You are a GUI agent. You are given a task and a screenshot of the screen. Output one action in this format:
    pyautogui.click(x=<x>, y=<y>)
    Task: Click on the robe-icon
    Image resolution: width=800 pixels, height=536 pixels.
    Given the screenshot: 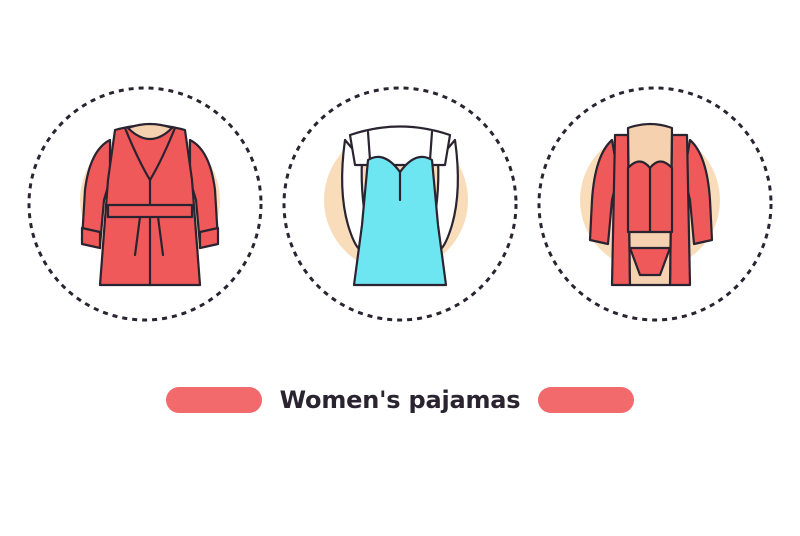 What is the action you would take?
    pyautogui.click(x=150, y=204)
    